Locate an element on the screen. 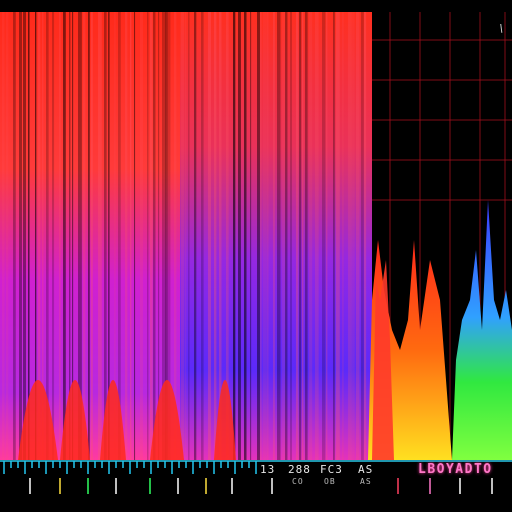 This screenshot has width=512, height=512. readout-value-4: AS is located at coordinates (366, 469).